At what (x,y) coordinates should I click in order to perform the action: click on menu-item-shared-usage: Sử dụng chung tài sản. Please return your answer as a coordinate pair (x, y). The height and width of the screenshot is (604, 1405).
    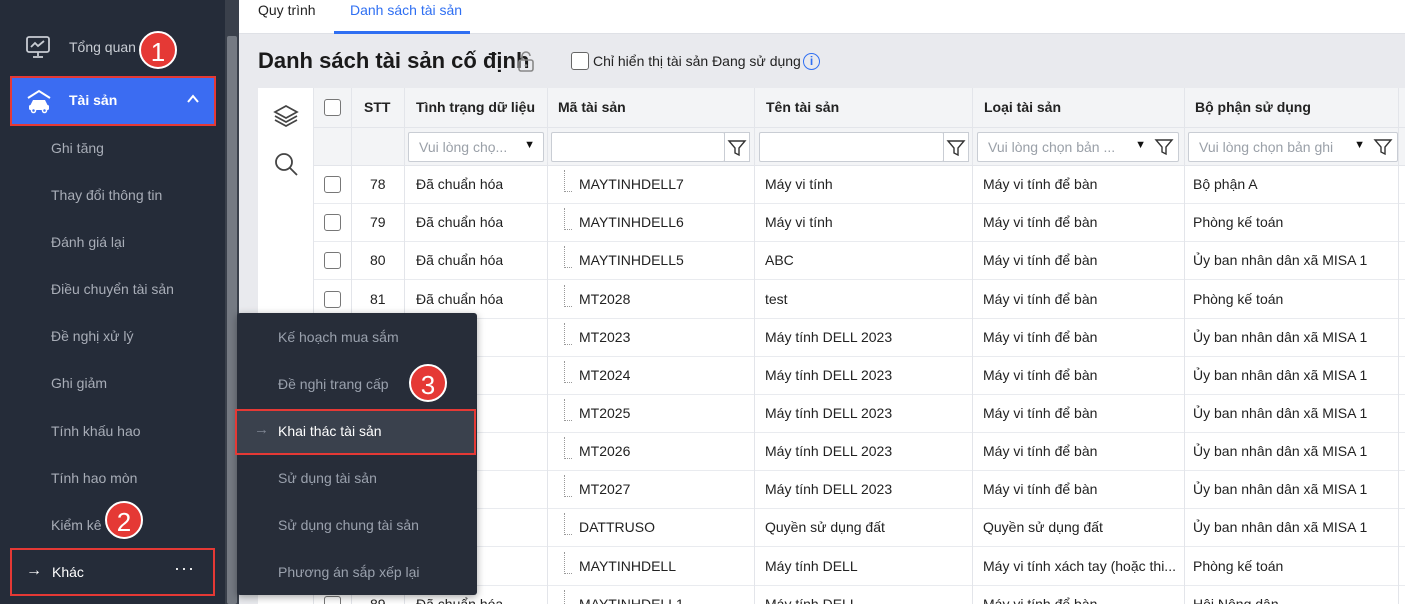
    Looking at the image, I should click on (348, 525).